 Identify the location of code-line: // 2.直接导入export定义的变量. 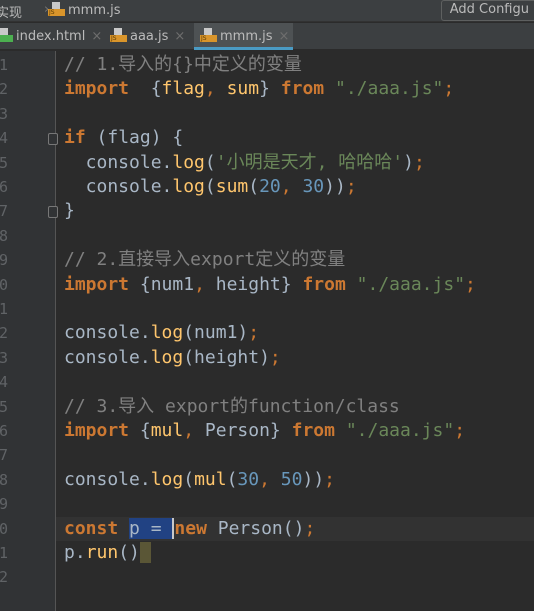
(295, 260).